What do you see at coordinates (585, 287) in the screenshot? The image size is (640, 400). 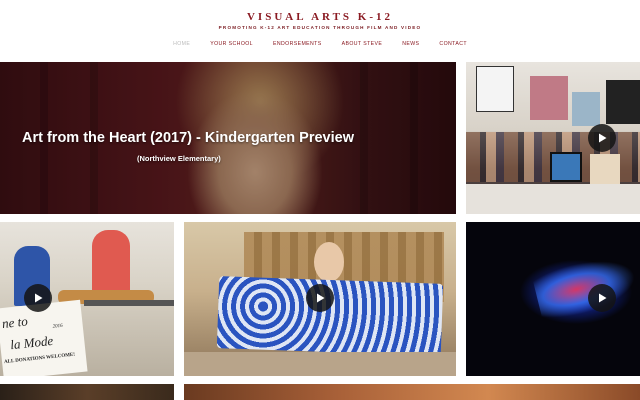 I see `glowing-fish-artwork` at bounding box center [585, 287].